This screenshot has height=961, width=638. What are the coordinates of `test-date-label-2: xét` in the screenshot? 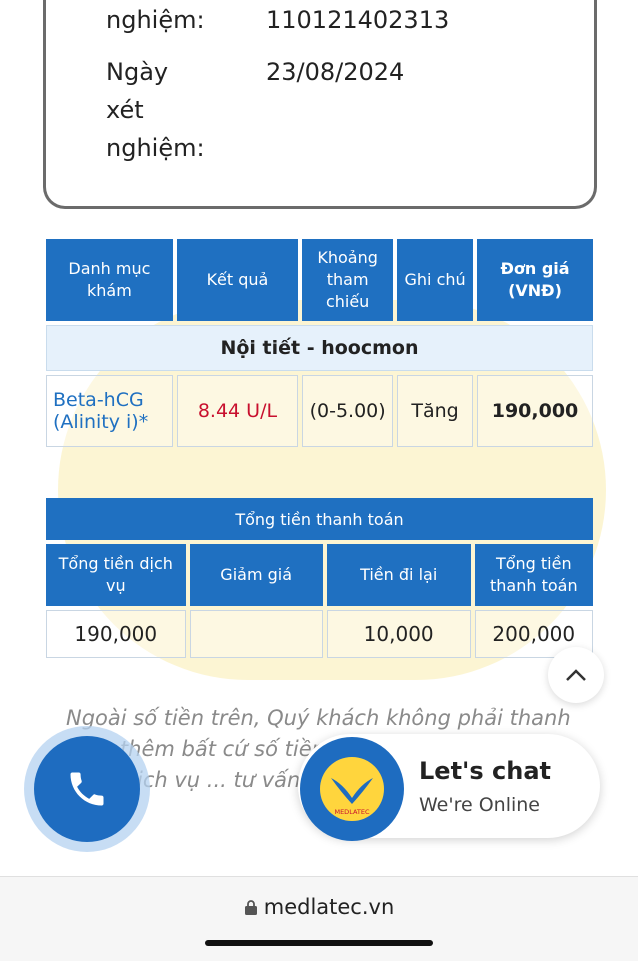 It's located at (125, 110).